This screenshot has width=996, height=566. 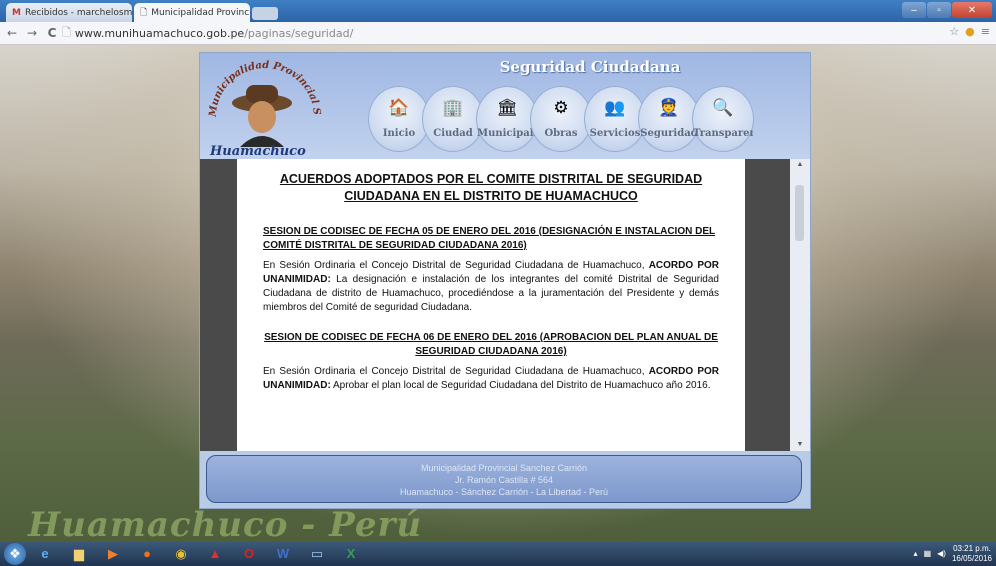 What do you see at coordinates (615, 107) in the screenshot?
I see `people-icon: 👥` at bounding box center [615, 107].